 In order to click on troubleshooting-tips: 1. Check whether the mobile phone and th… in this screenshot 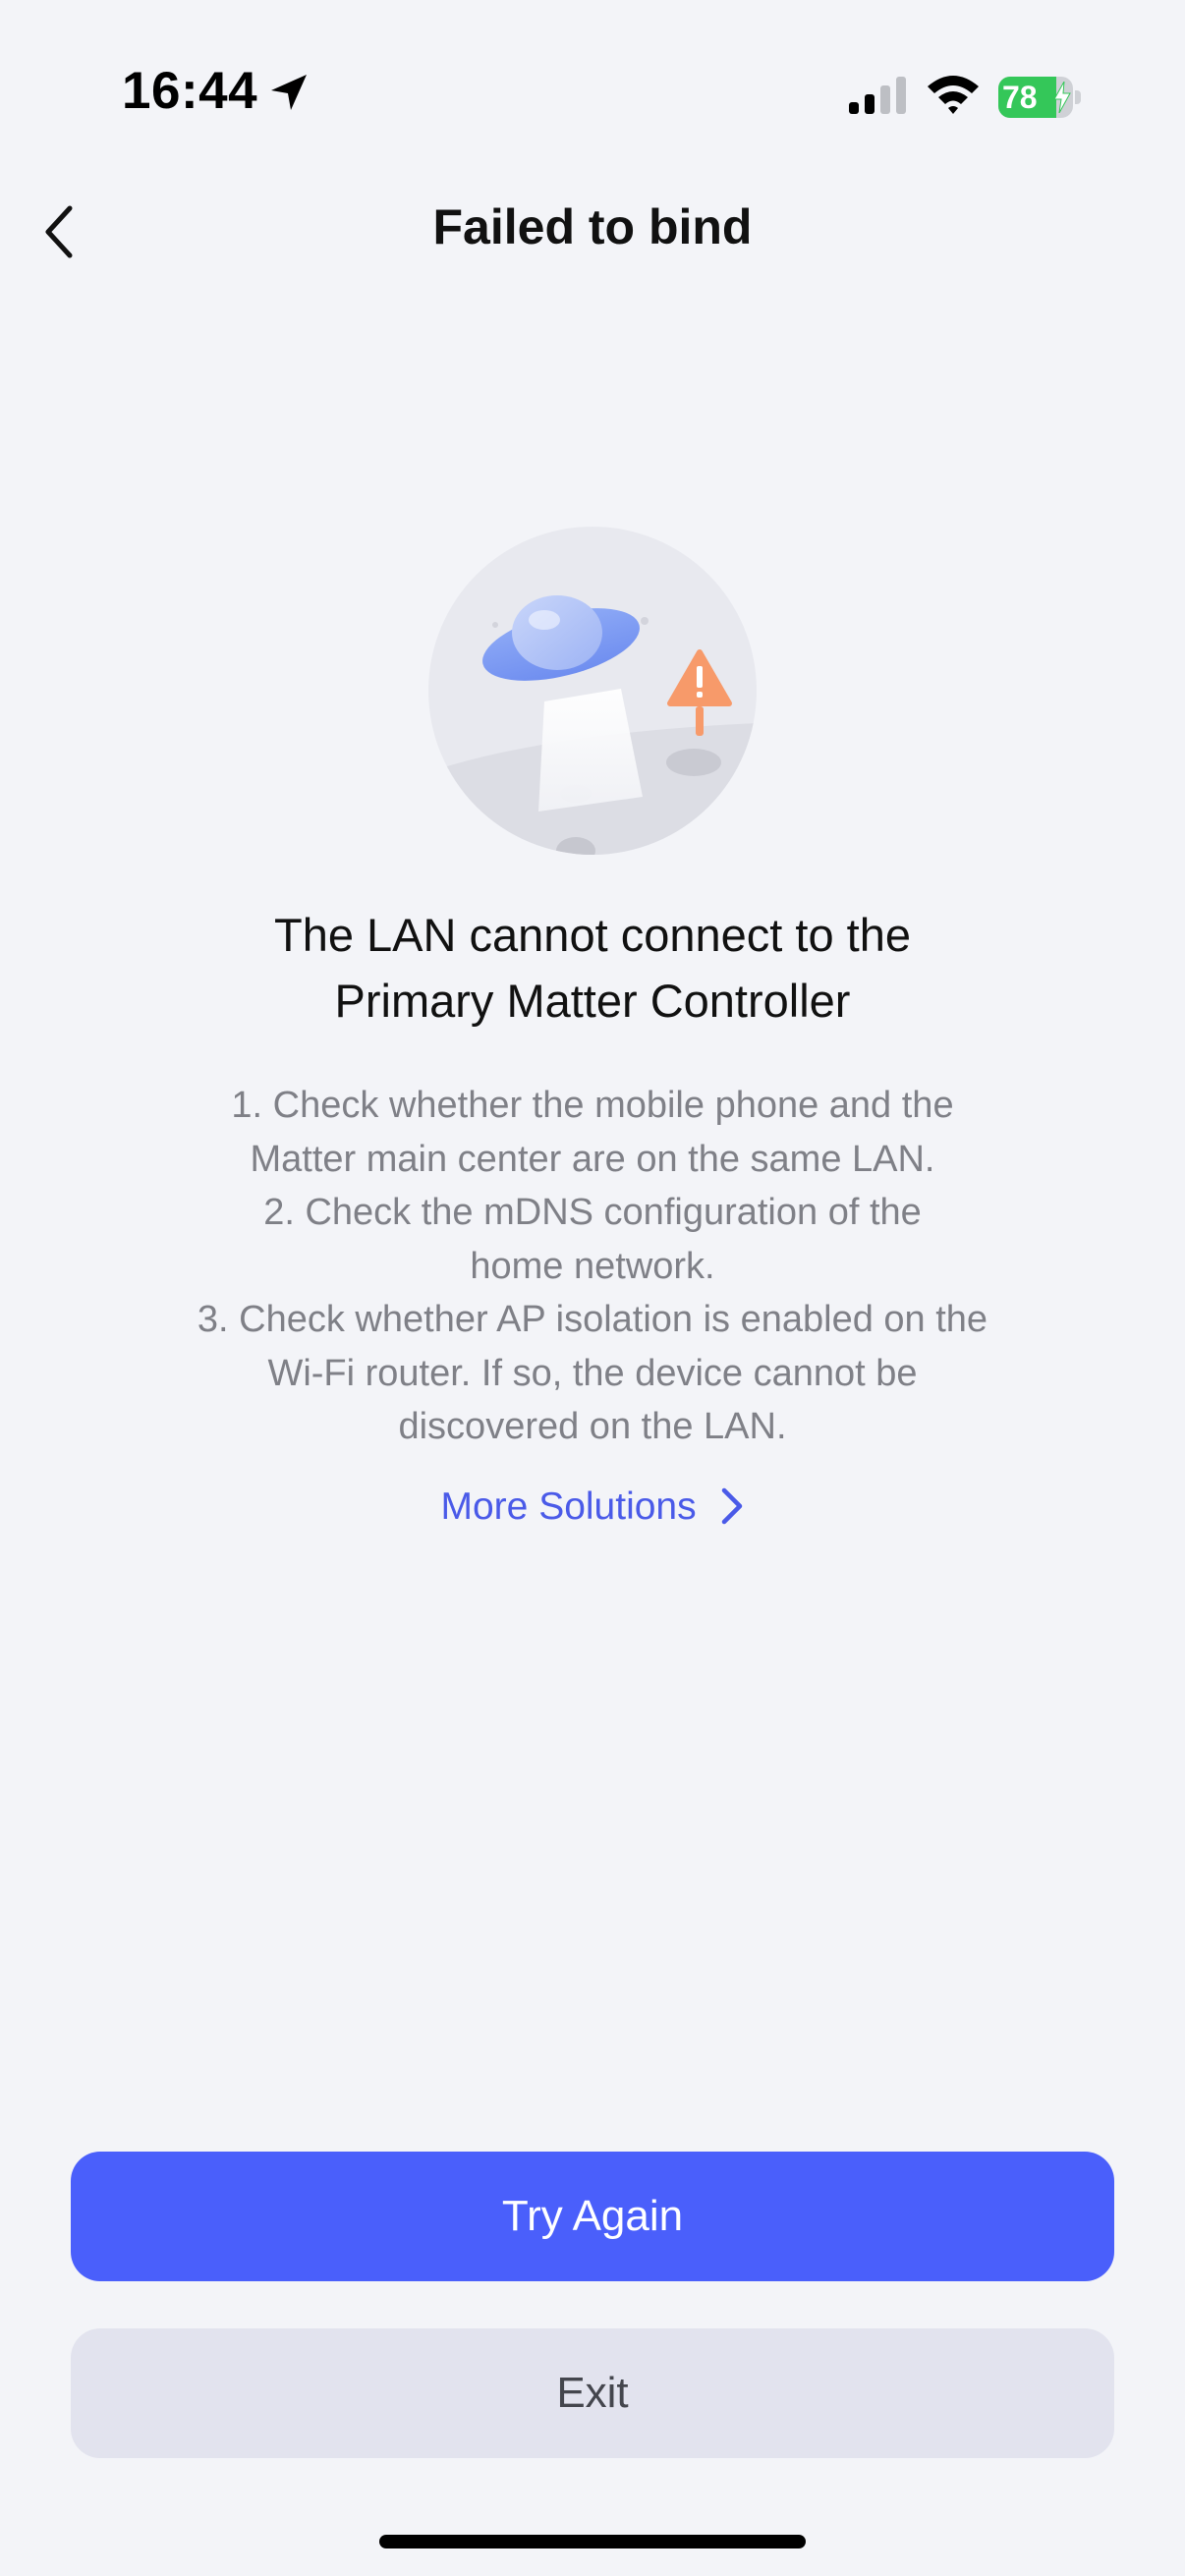, I will do `click(592, 1266)`.